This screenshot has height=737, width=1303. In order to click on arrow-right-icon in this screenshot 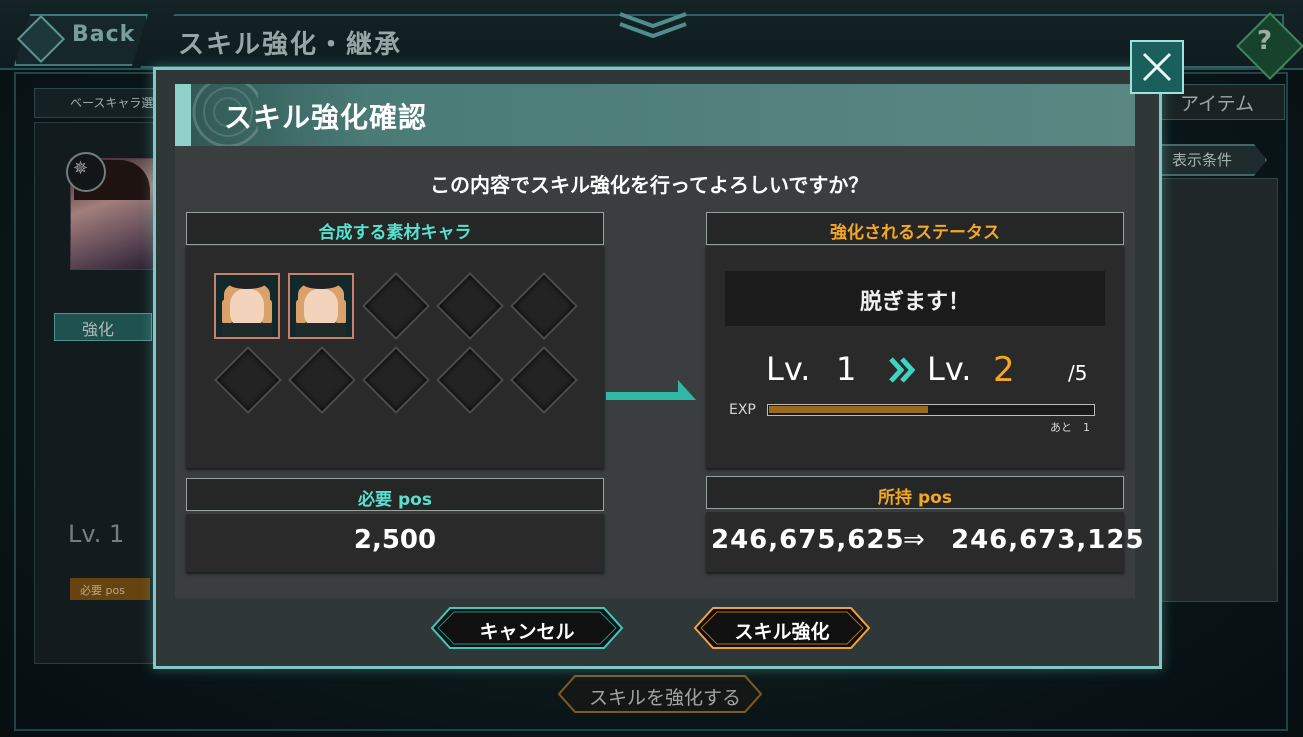, I will do `click(651, 390)`.